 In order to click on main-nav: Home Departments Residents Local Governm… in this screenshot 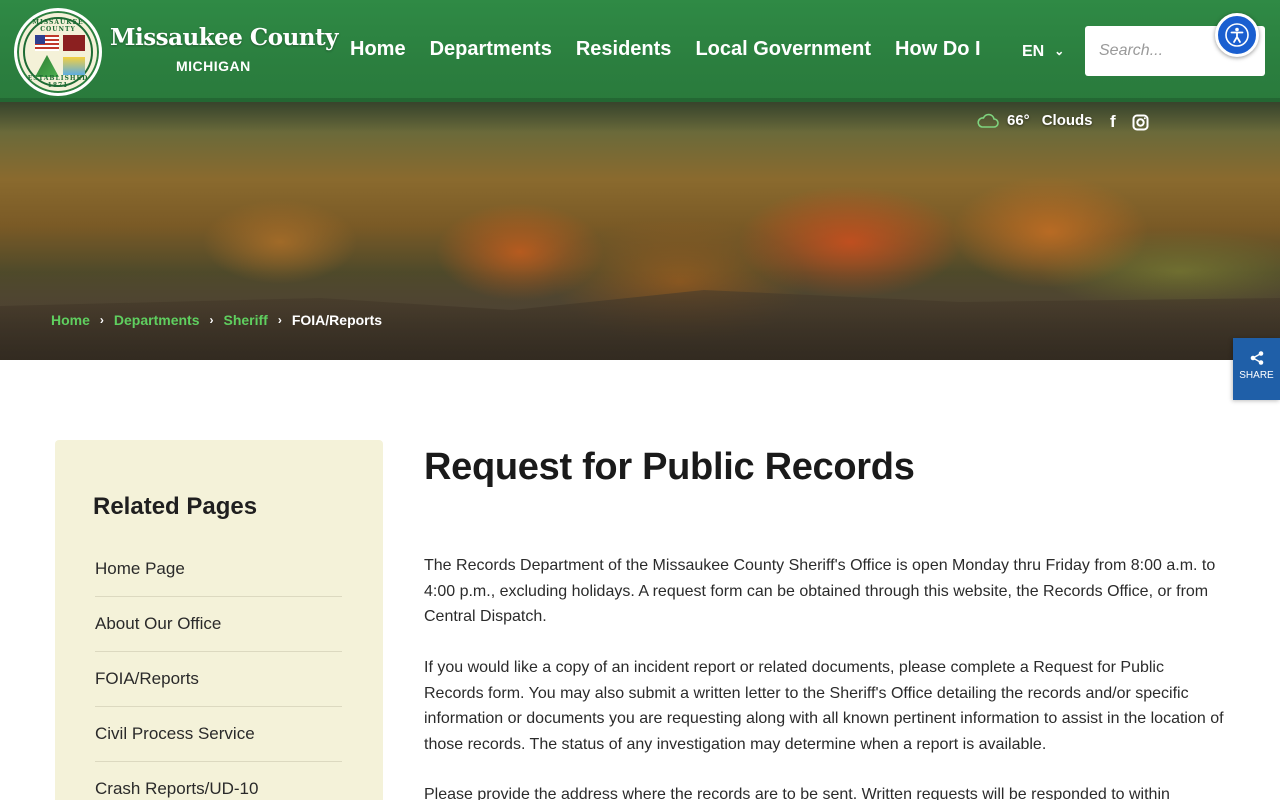, I will do `click(677, 49)`.